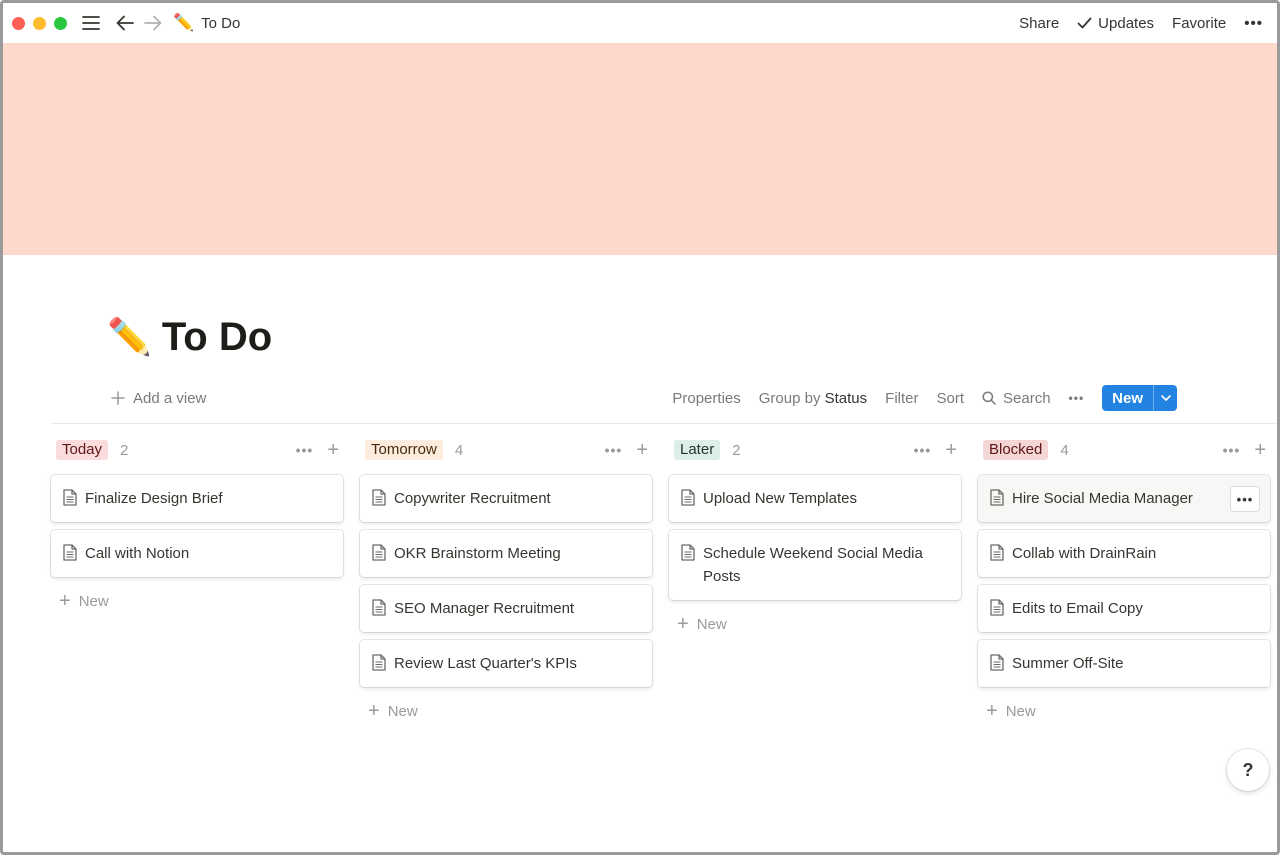 This screenshot has height=855, width=1280. I want to click on board-card: Collab with DrainRain, so click(1124, 553).